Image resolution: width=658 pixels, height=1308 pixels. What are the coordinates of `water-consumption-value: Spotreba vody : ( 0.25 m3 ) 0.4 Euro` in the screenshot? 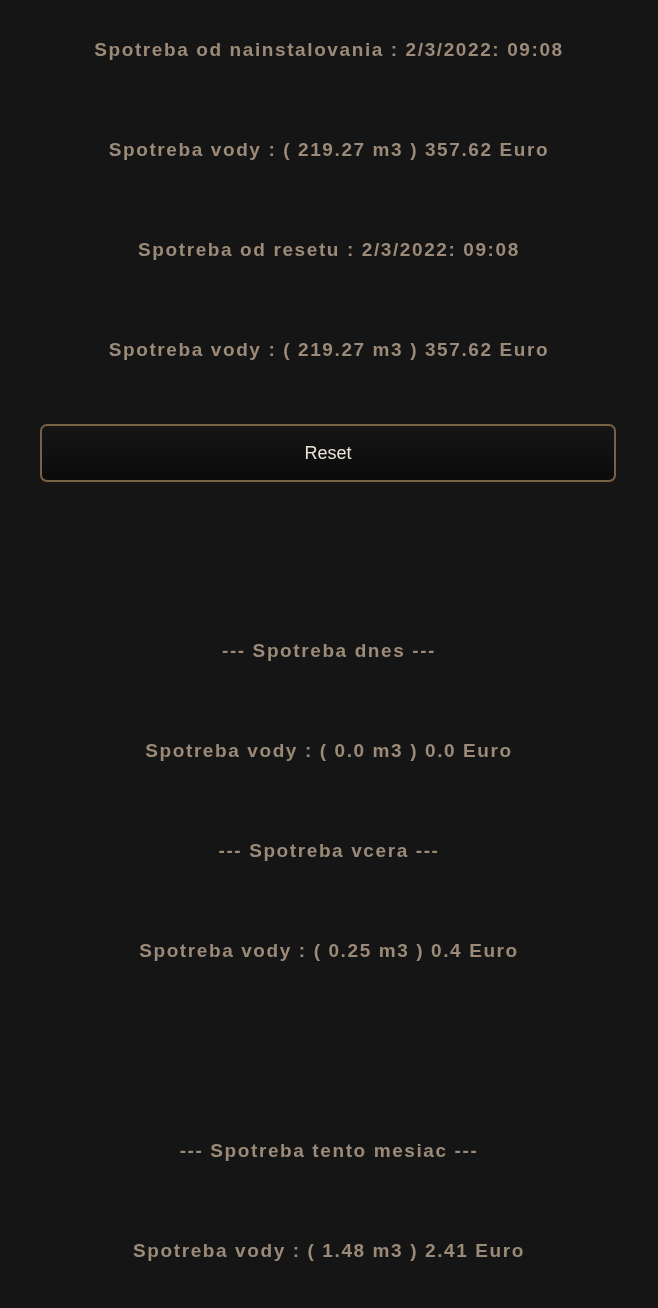 It's located at (329, 950).